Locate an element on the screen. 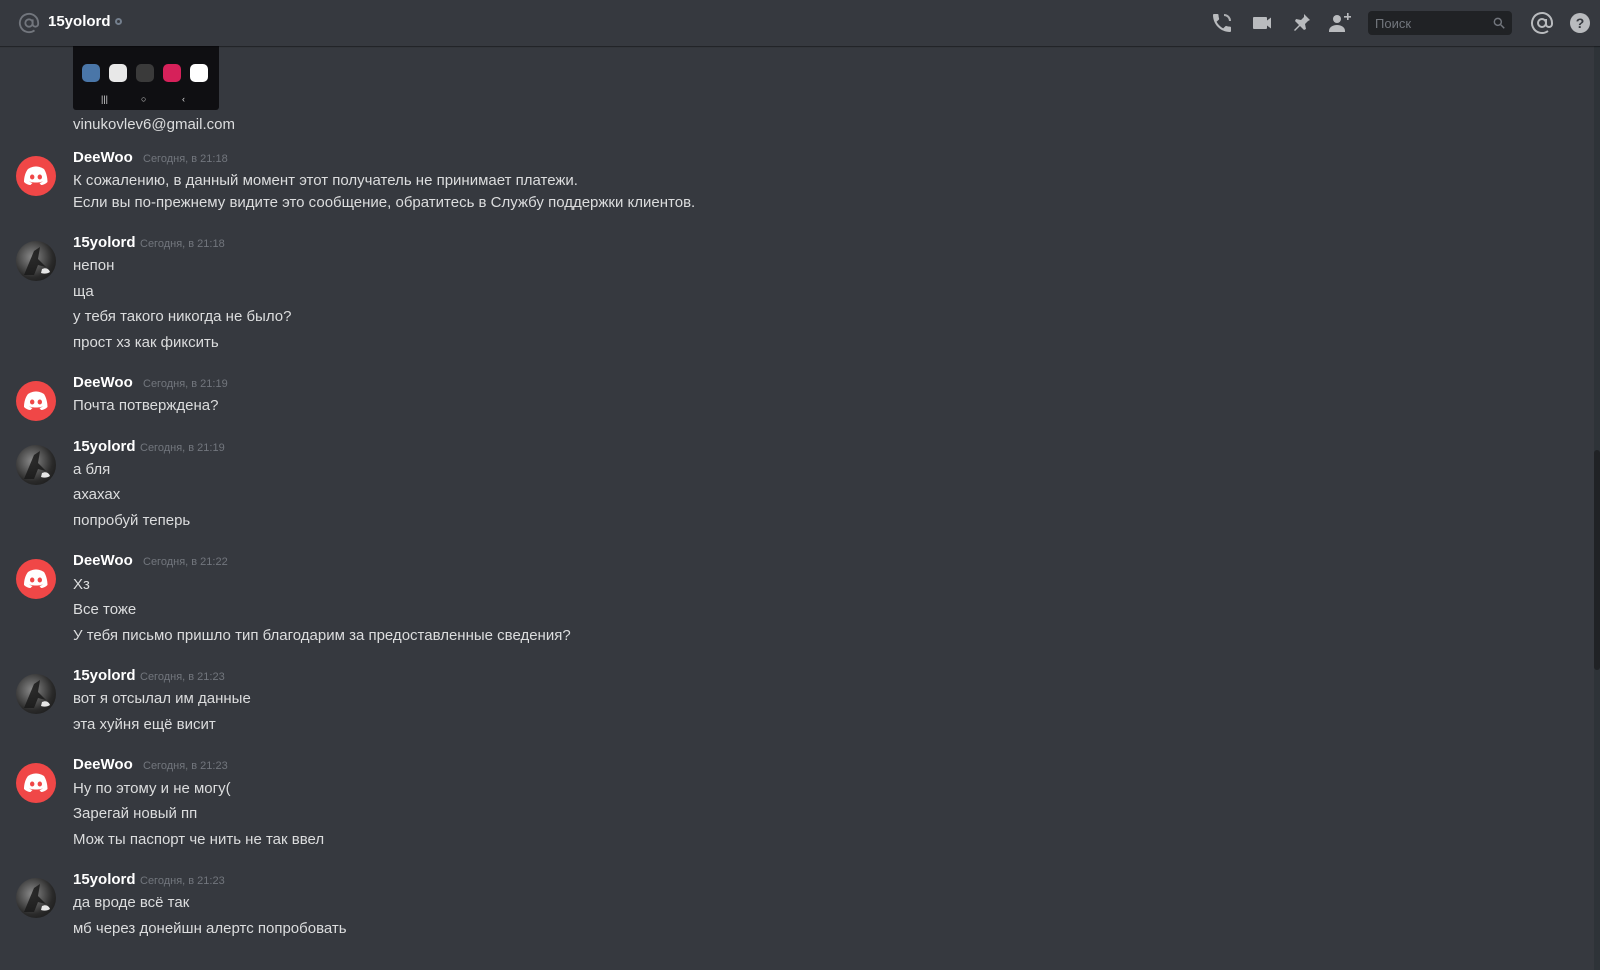 This screenshot has height=970, width=1600. message-text: у тебя такого никогда не было? is located at coordinates (182, 316).